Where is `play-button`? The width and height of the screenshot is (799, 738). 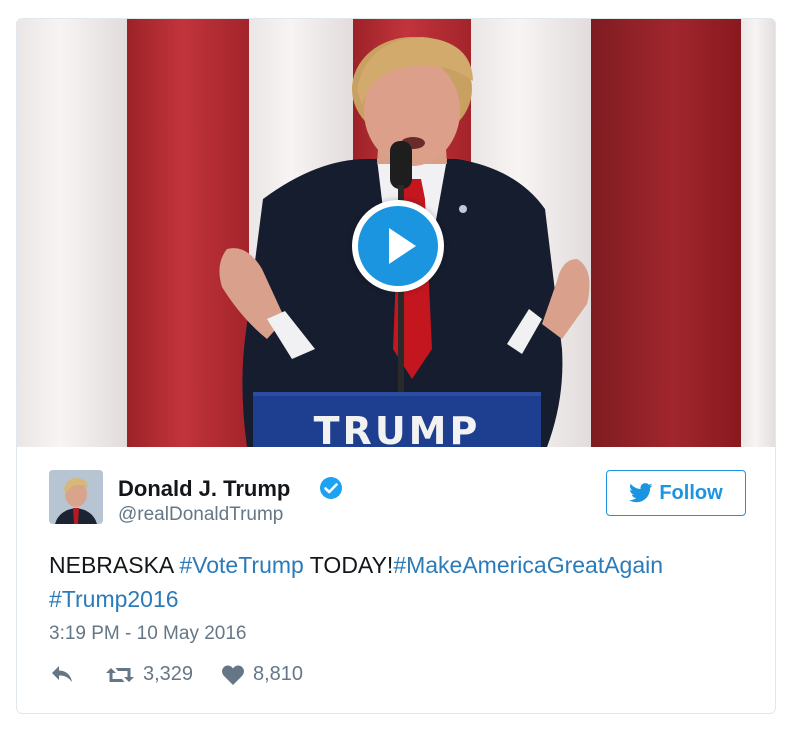 play-button is located at coordinates (398, 246).